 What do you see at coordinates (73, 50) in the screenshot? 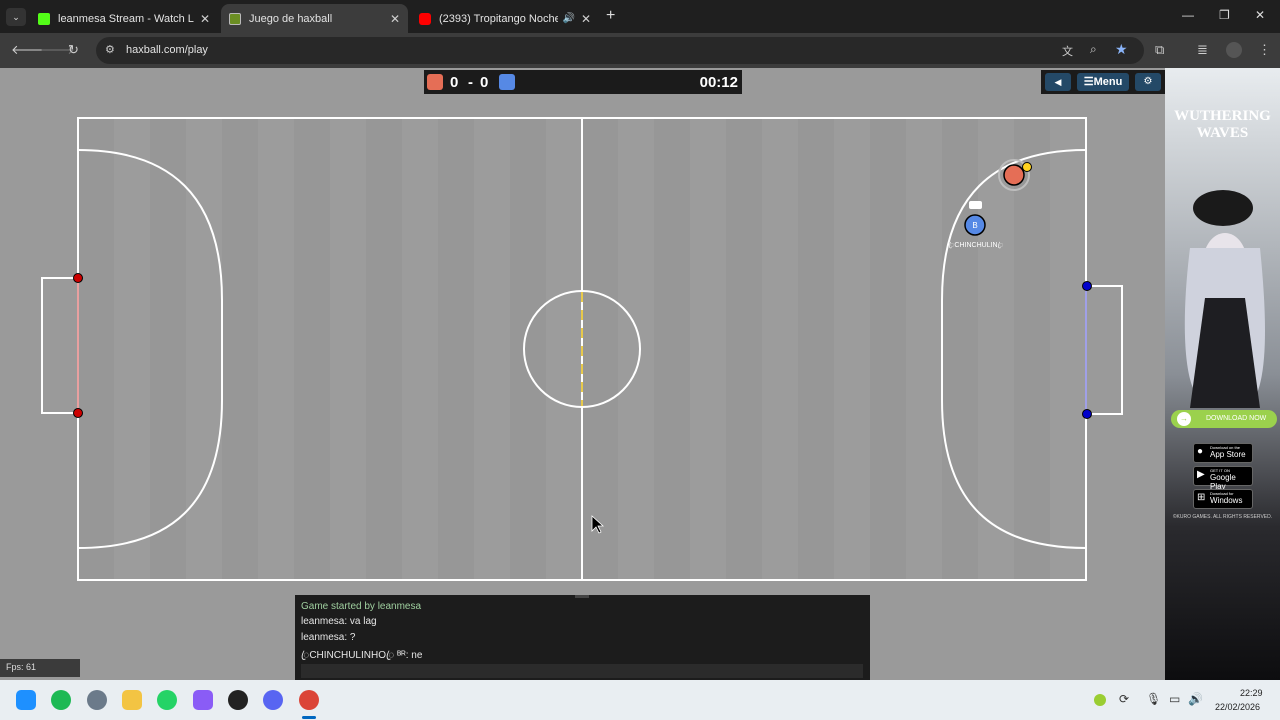
I see `reload-icon: ↻` at bounding box center [73, 50].